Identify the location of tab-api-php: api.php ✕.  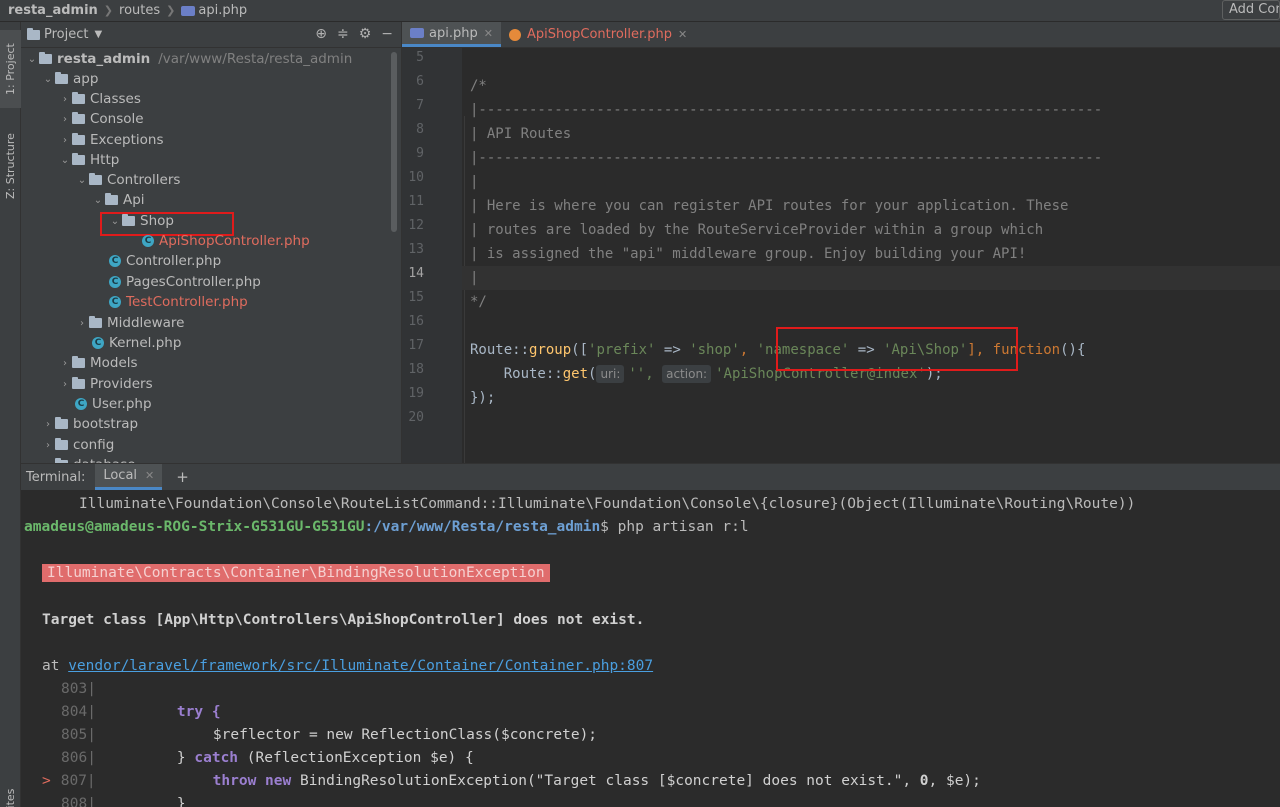
(451, 34).